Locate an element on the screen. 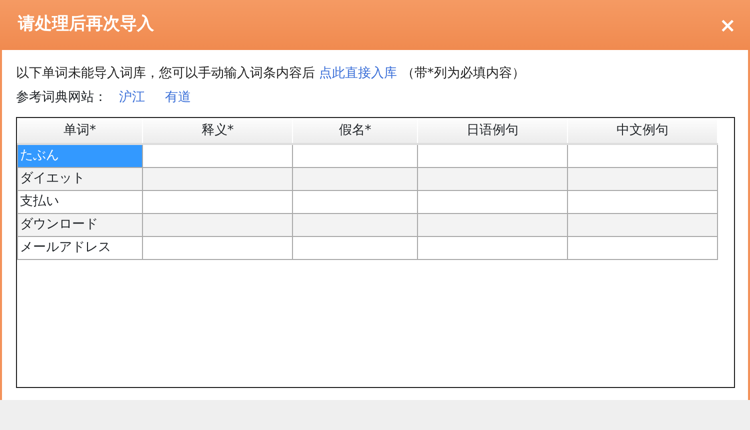  word-cell: ダウンロード is located at coordinates (80, 224).